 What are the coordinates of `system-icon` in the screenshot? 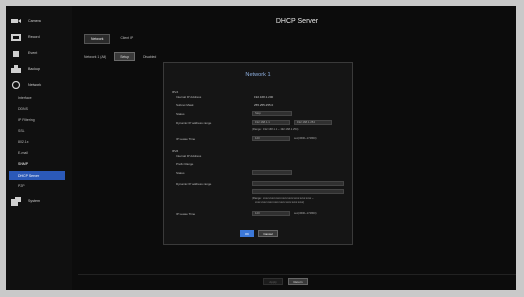 It's located at (16, 201).